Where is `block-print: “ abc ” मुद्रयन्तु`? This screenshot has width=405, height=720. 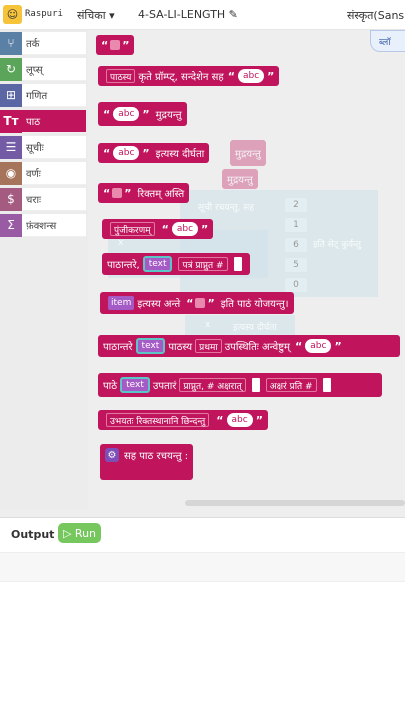
block-print: “ abc ” मुद्रयन्तु is located at coordinates (142, 114).